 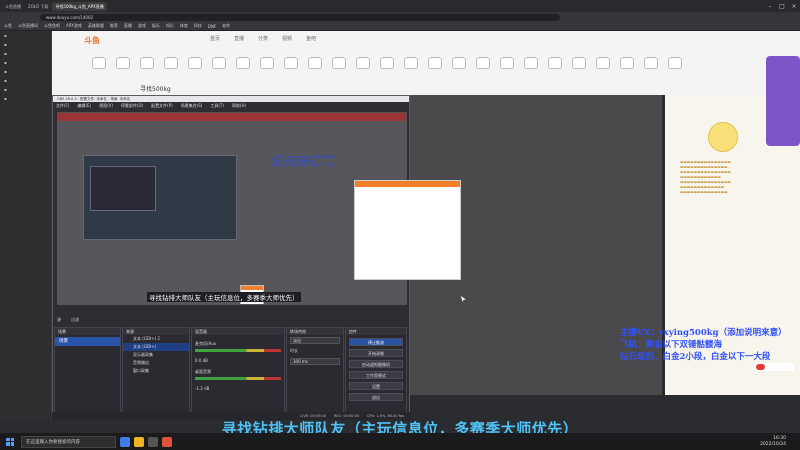 I want to click on nav-item: 鱼吧, so click(x=311, y=38).